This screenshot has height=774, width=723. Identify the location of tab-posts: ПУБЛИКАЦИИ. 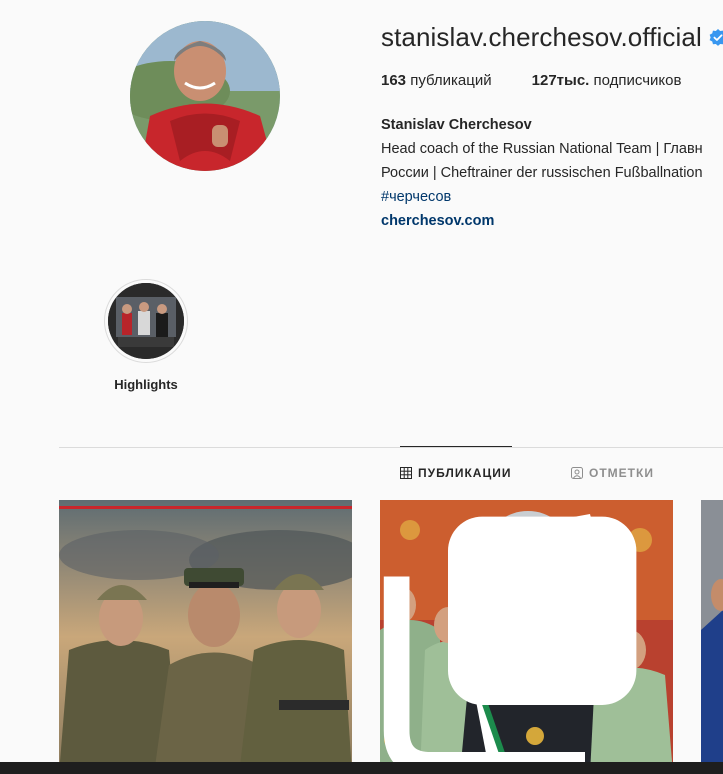
(455, 473).